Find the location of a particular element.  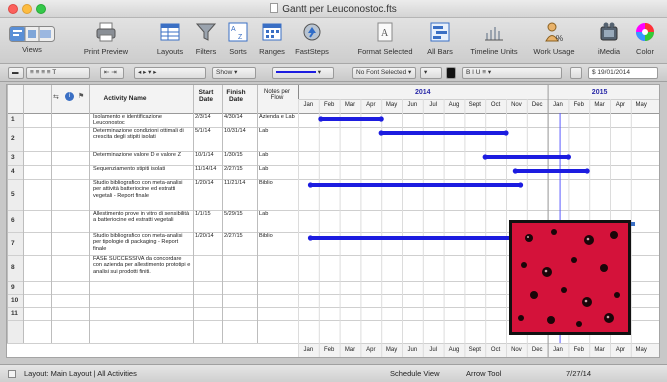

column-options-icon: ⇆ is located at coordinates (56, 97).